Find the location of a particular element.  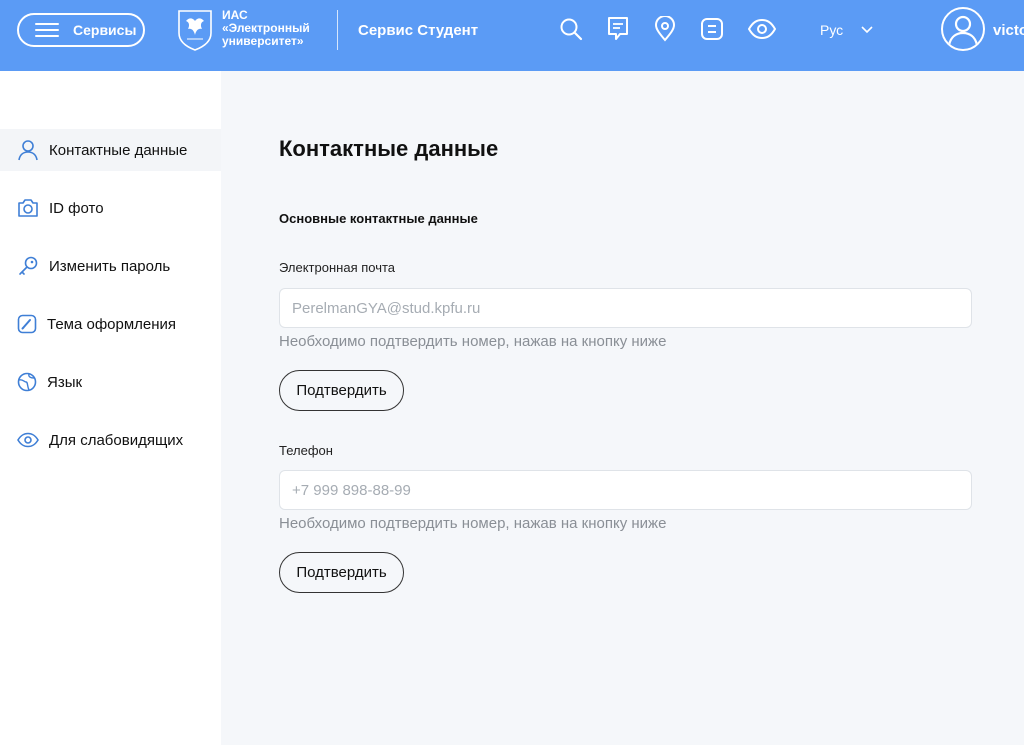

service-title: Сервис Студент is located at coordinates (418, 30).